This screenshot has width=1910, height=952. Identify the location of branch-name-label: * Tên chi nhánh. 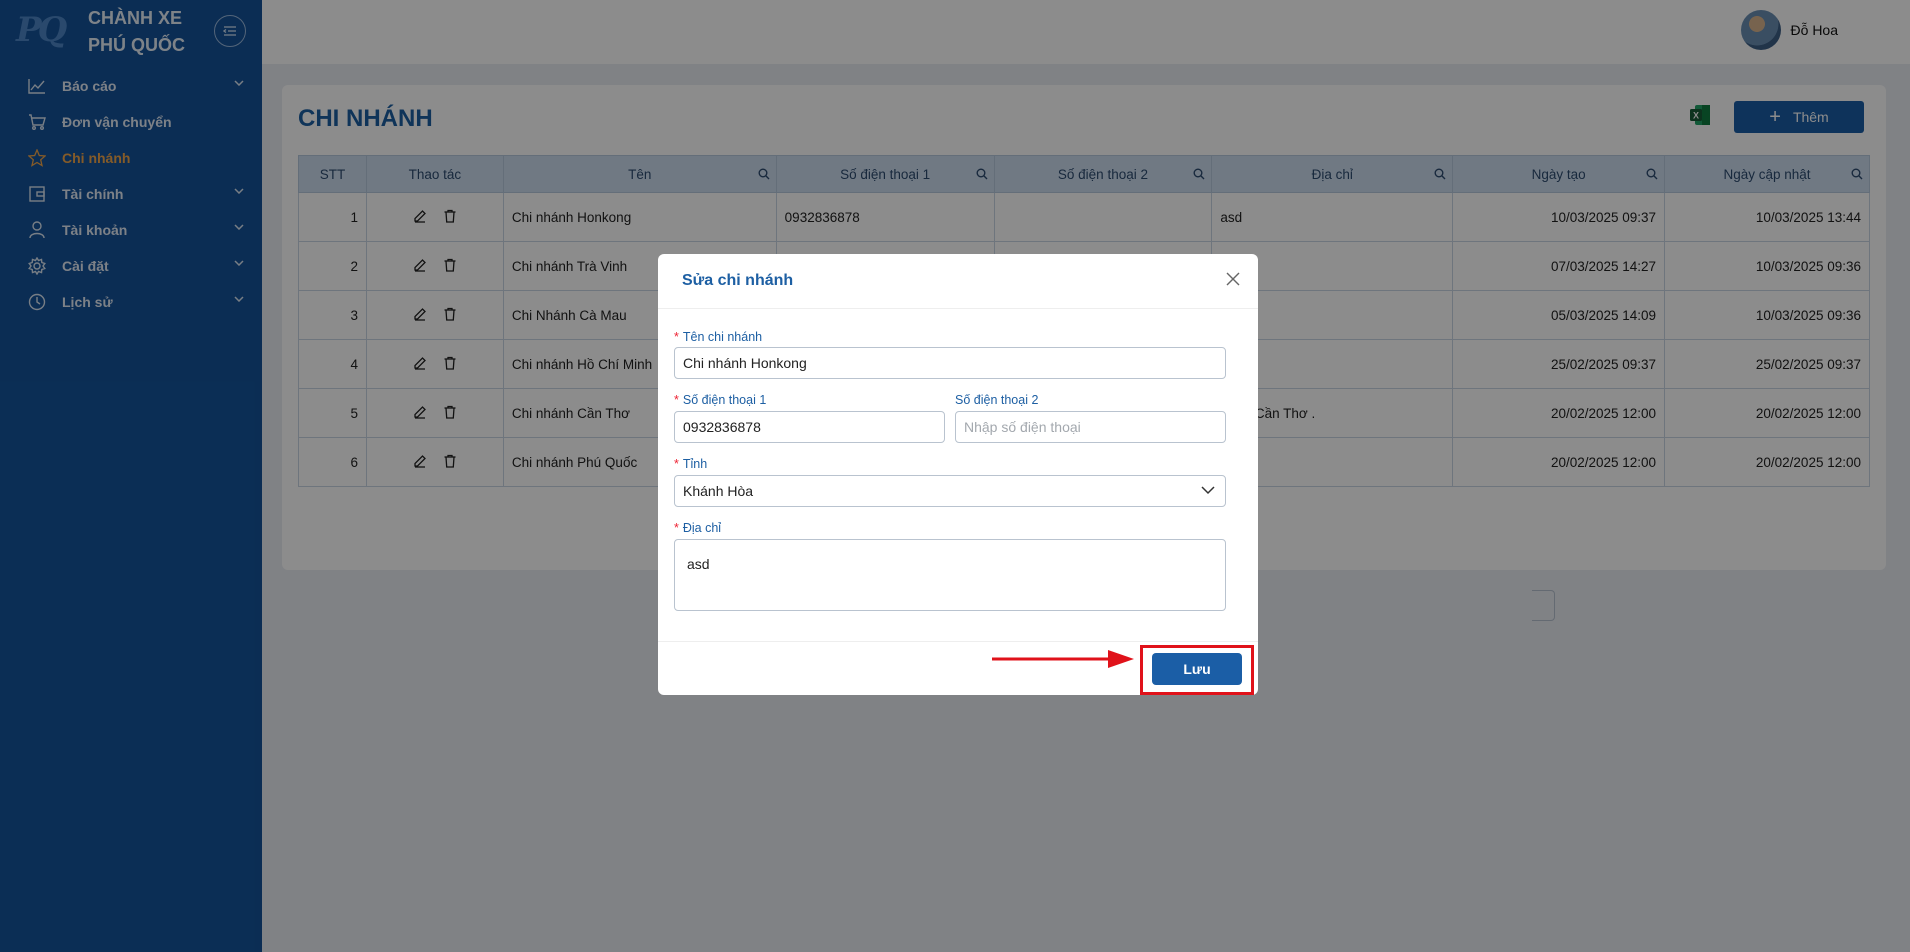
(718, 337).